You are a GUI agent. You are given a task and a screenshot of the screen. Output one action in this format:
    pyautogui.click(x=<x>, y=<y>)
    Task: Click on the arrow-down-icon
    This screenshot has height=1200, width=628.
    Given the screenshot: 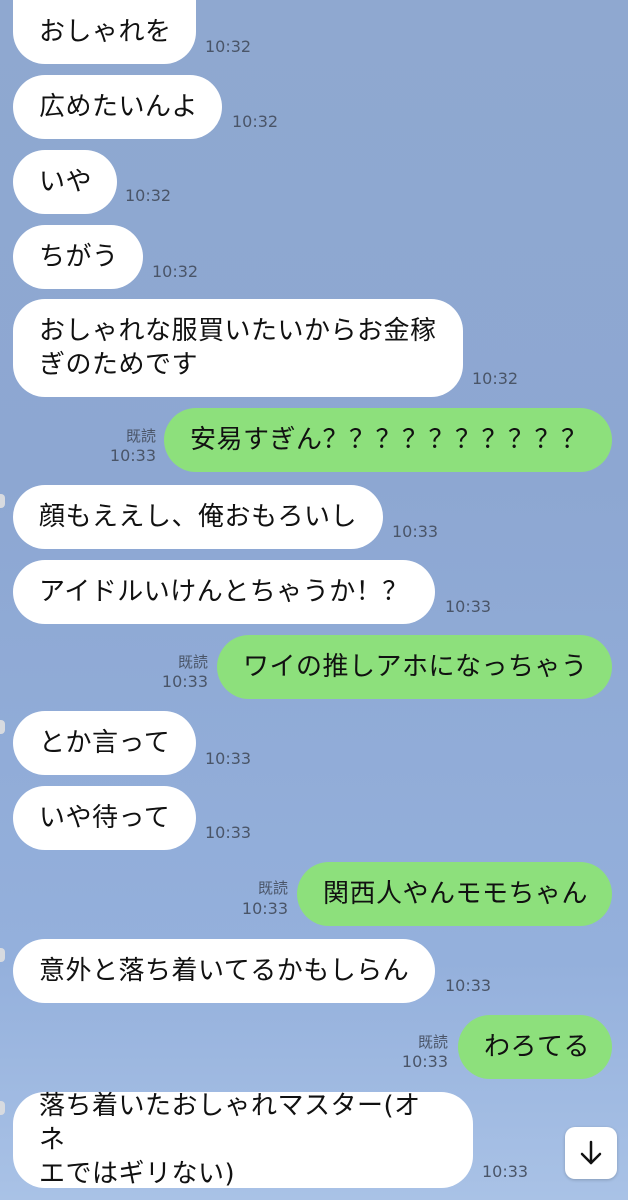 What is the action you would take?
    pyautogui.click(x=591, y=1152)
    